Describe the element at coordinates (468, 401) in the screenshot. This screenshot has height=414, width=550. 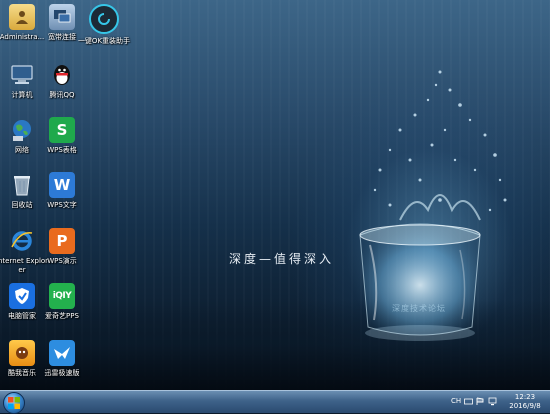
I see `tray-keyboard-icon` at that location.